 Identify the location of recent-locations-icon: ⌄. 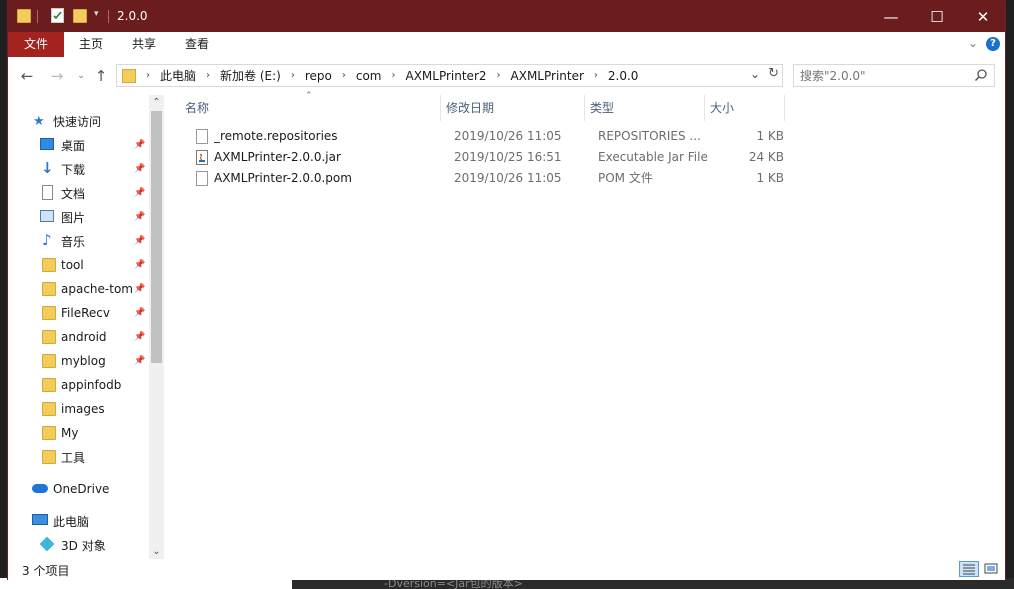
(81, 76).